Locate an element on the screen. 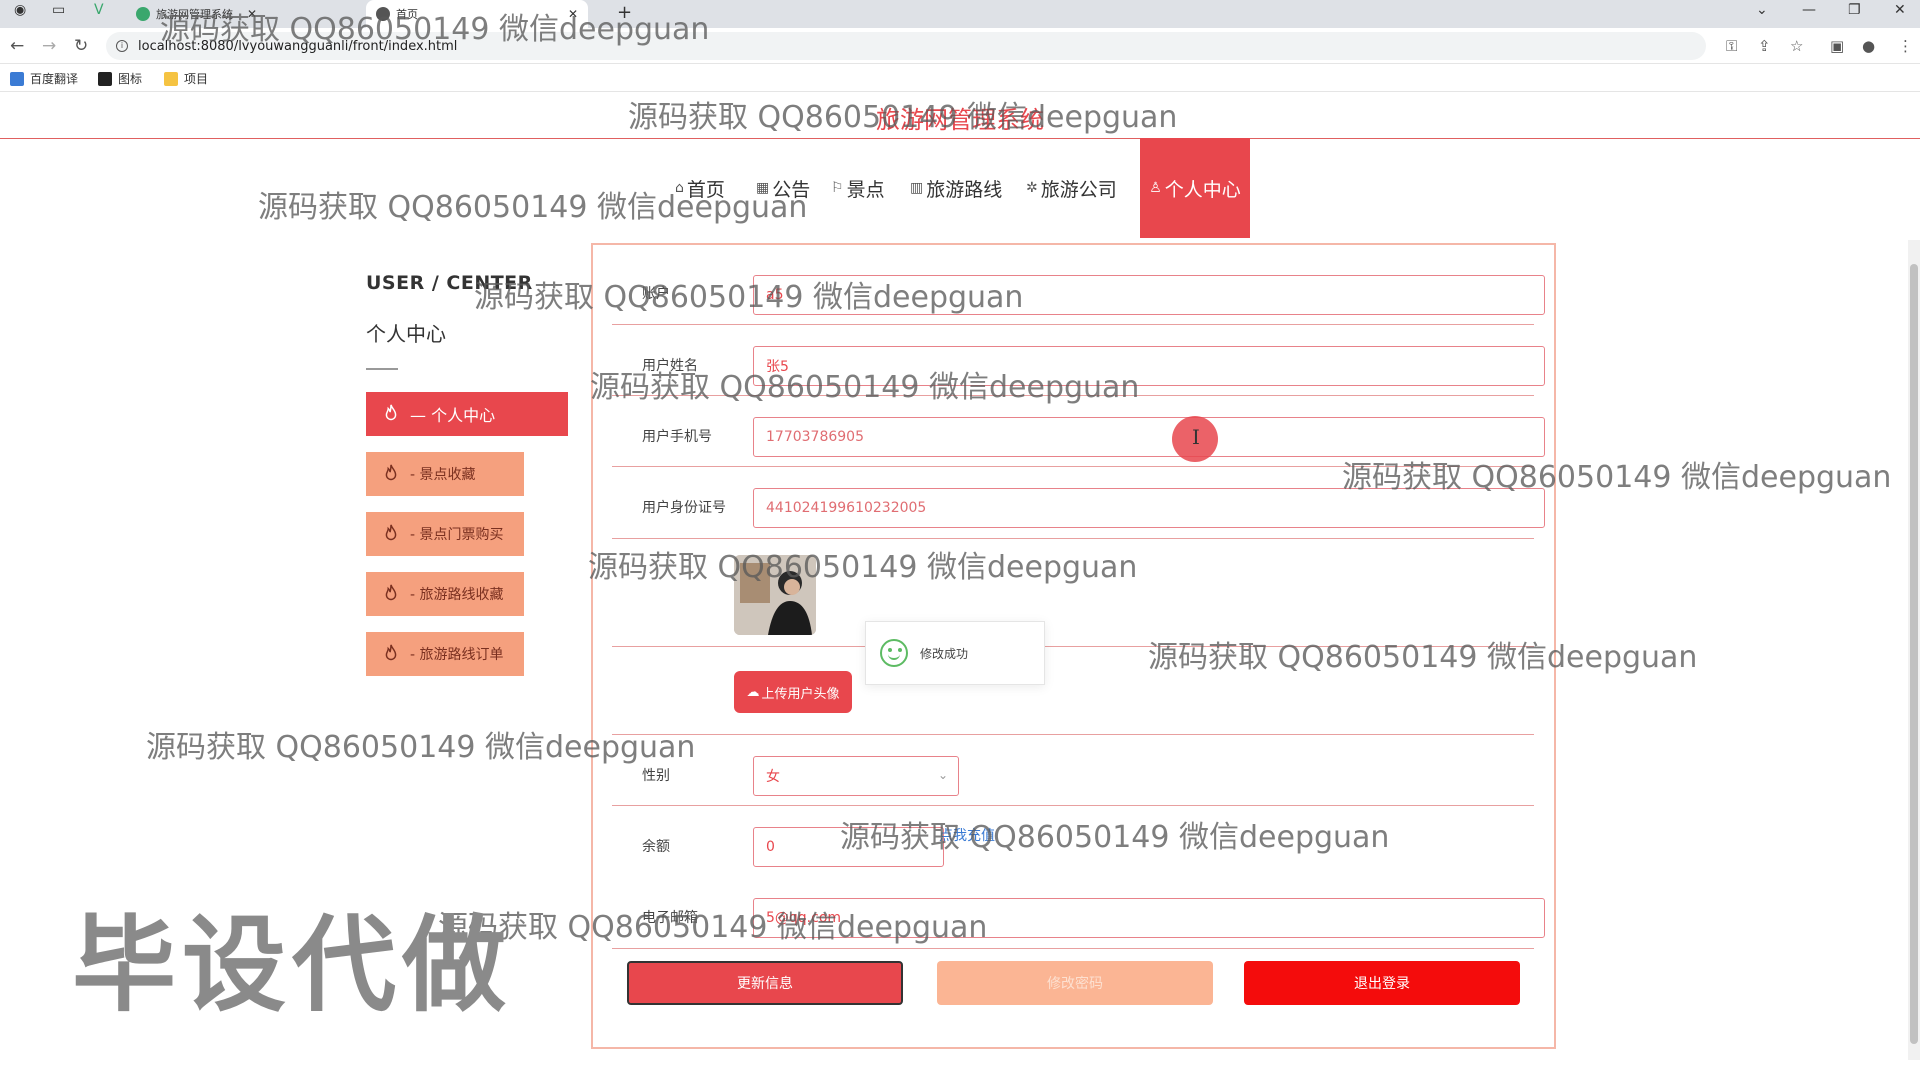  sidebar-item-route-favorites: - 旅游路线收藏 is located at coordinates (445, 594).